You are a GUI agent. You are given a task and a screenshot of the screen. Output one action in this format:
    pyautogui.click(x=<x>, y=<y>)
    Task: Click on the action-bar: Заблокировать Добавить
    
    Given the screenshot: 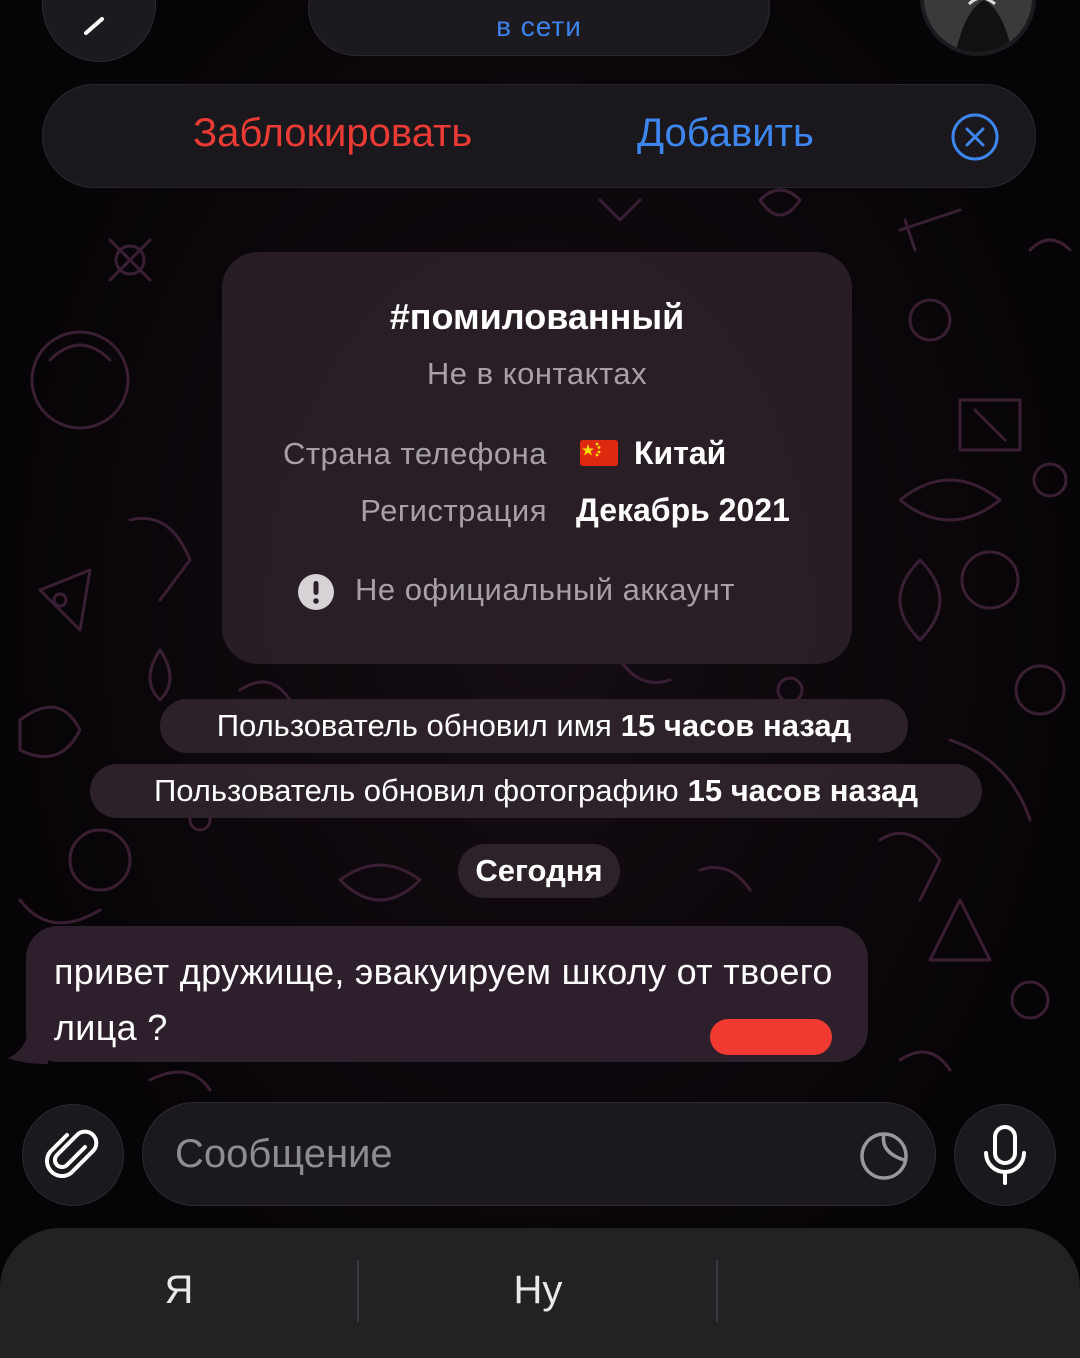 What is the action you would take?
    pyautogui.click(x=539, y=136)
    